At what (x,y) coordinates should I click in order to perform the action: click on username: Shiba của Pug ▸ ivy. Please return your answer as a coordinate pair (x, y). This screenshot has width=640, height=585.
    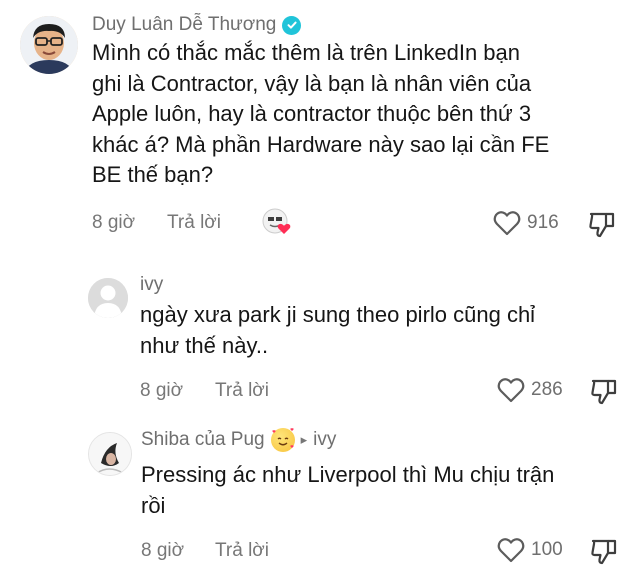
    Looking at the image, I should click on (238, 440).